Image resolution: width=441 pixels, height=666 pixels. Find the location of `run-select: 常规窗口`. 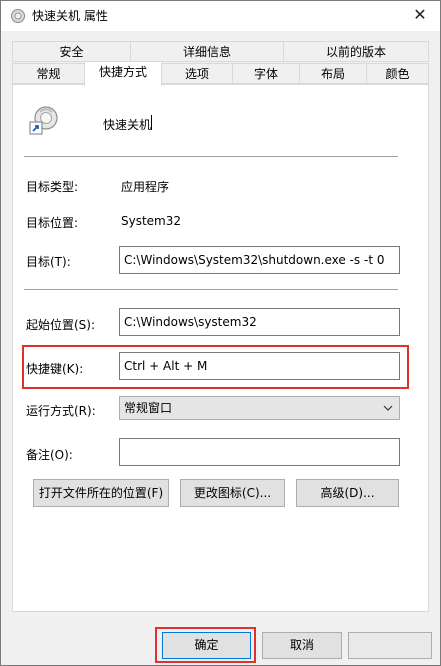

run-select: 常规窗口 is located at coordinates (259, 408).